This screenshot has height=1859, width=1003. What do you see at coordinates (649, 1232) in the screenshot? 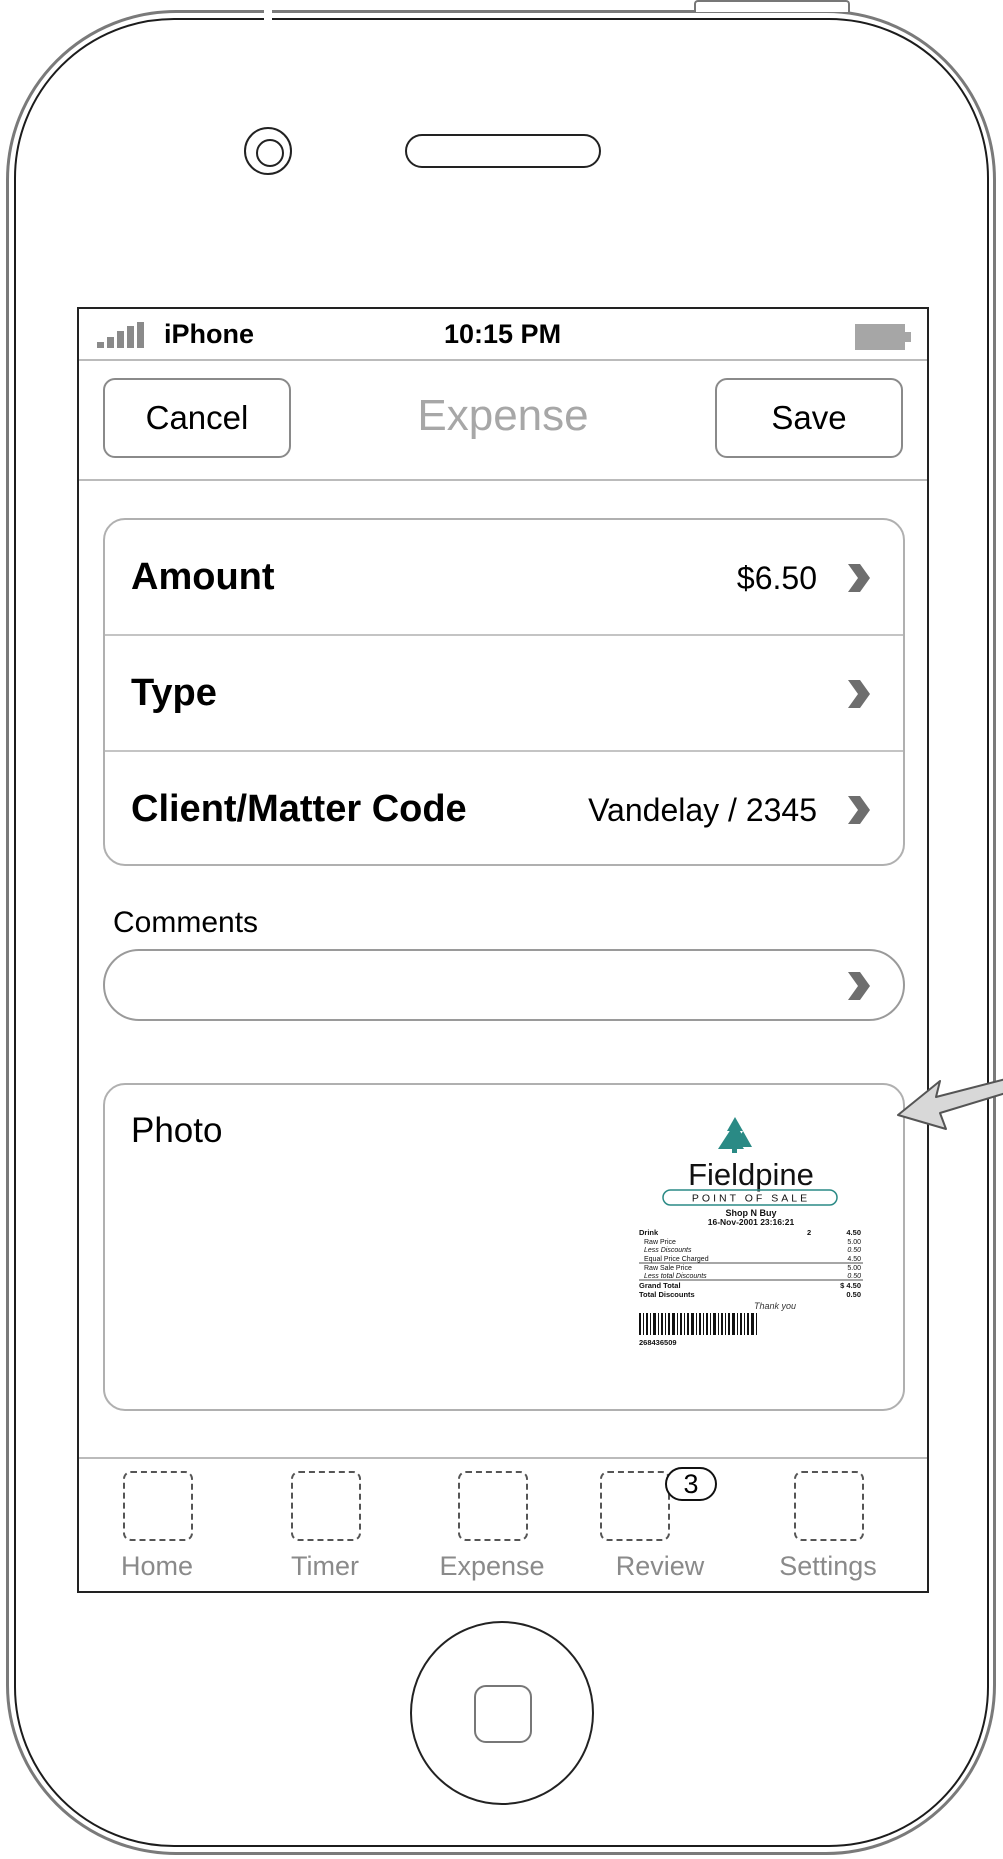
I see `receipt-item-name: Drink` at bounding box center [649, 1232].